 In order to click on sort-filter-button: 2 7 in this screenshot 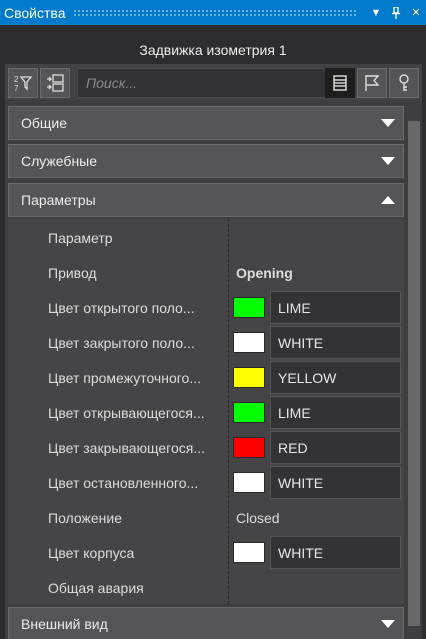, I will do `click(23, 83)`.